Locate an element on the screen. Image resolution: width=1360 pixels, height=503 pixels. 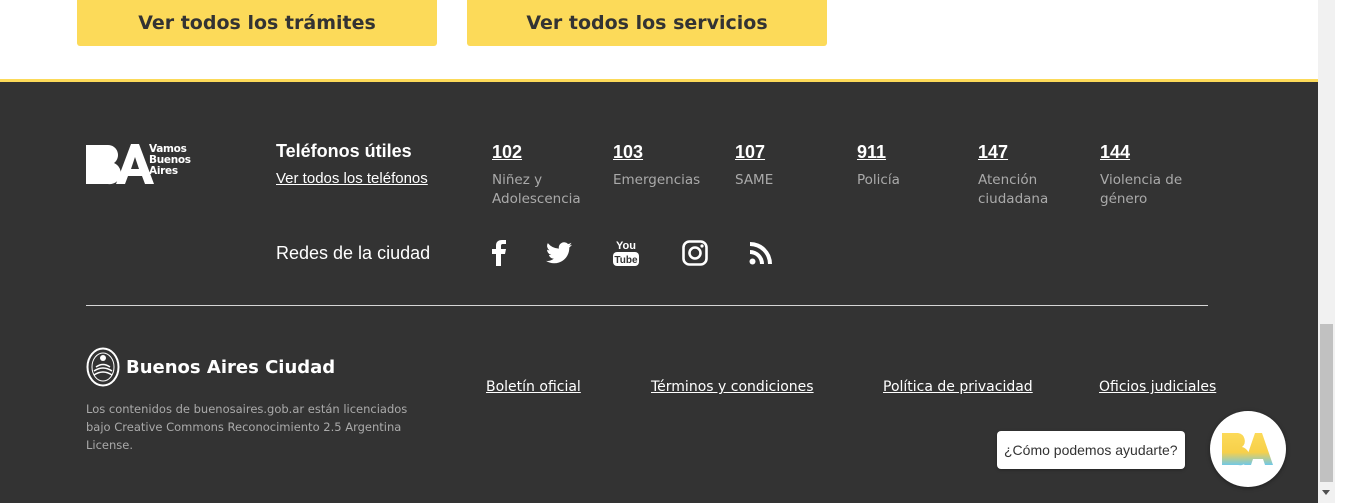
city-seal-icon is located at coordinates (103, 367).